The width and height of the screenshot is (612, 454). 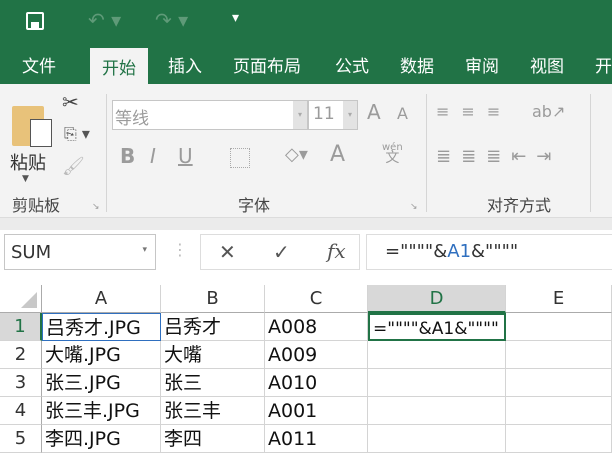 What do you see at coordinates (474, 111) in the screenshot?
I see `vertical-align-icons: ≡≡≡` at bounding box center [474, 111].